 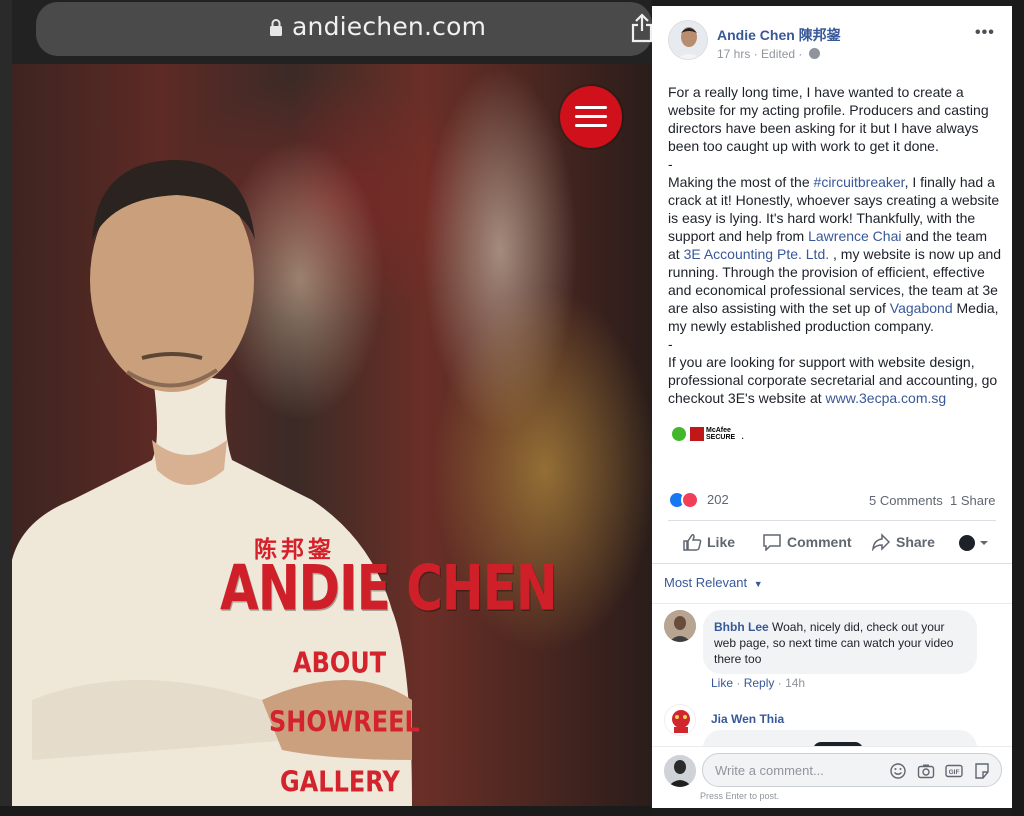 I want to click on comment-actions: Like · Reply · 14h, so click(x=758, y=683).